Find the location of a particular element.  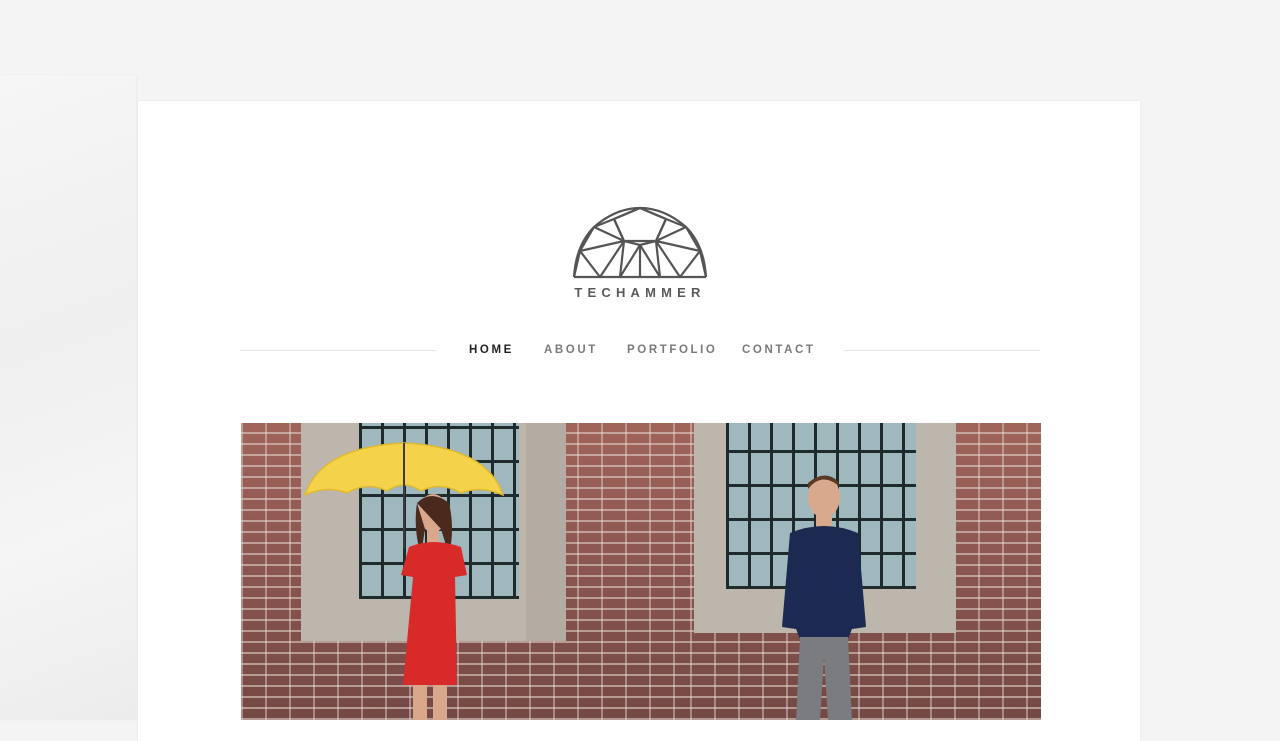

woman-with-umbrella-photo is located at coordinates (465, 571).